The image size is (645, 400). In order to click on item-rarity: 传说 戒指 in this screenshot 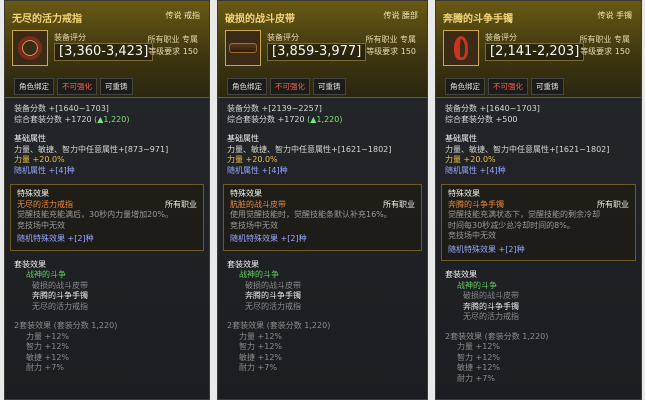, I will do `click(182, 15)`.